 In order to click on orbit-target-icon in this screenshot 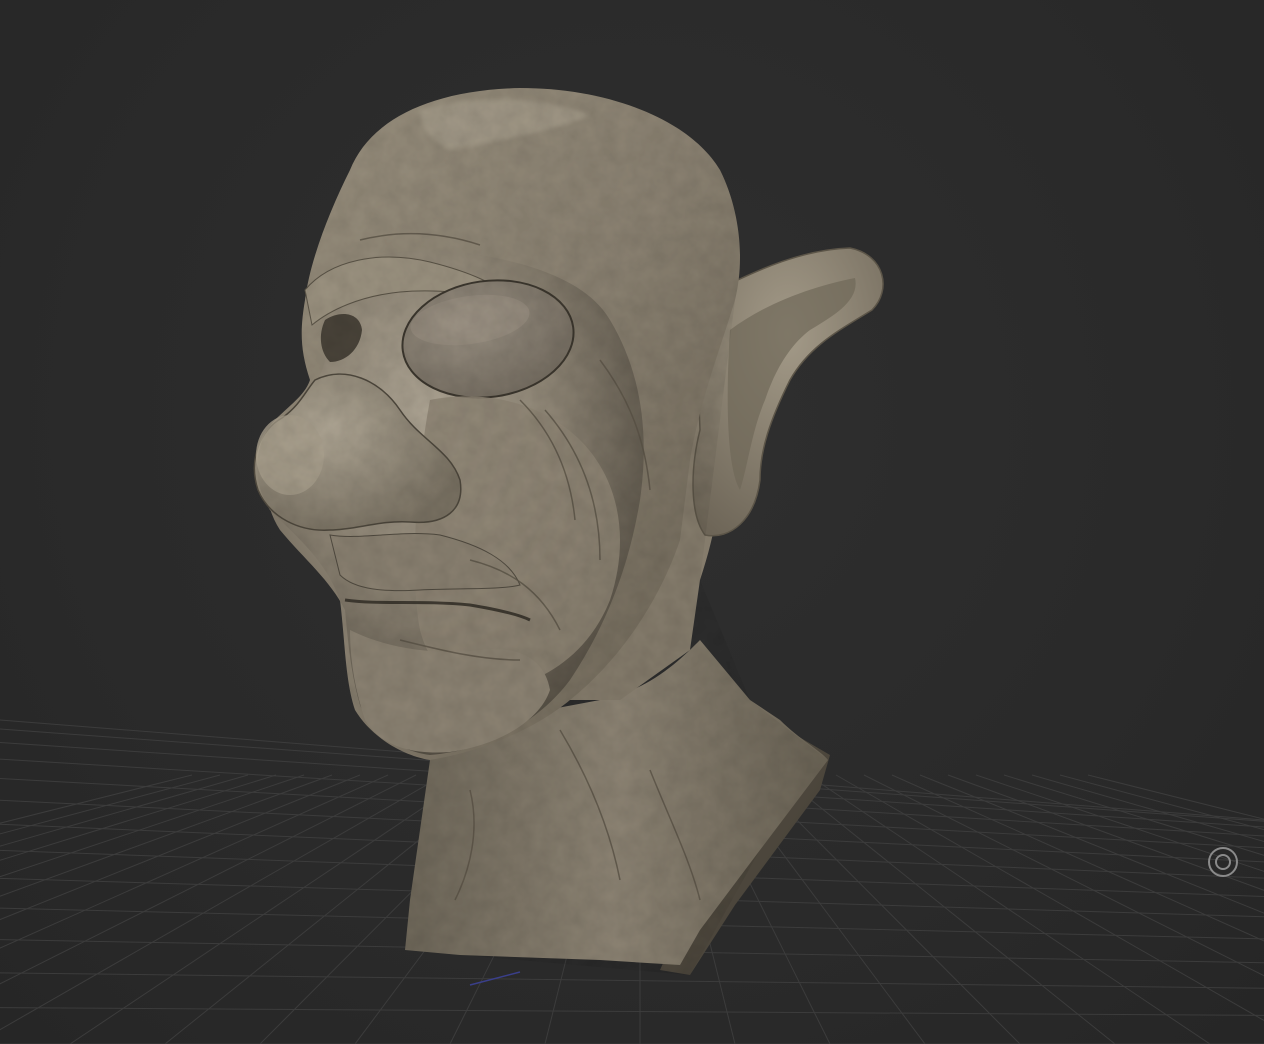, I will do `click(1223, 862)`.